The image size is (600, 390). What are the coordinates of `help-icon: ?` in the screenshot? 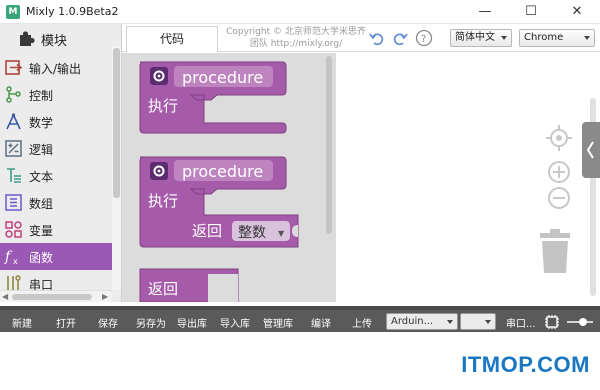 It's located at (424, 38).